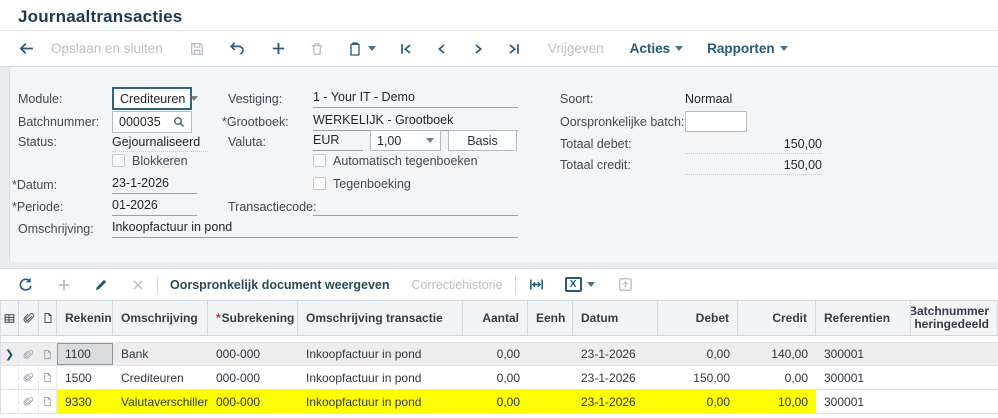 This screenshot has width=998, height=418. What do you see at coordinates (482, 140) in the screenshot?
I see `base-currency-button: Basis` at bounding box center [482, 140].